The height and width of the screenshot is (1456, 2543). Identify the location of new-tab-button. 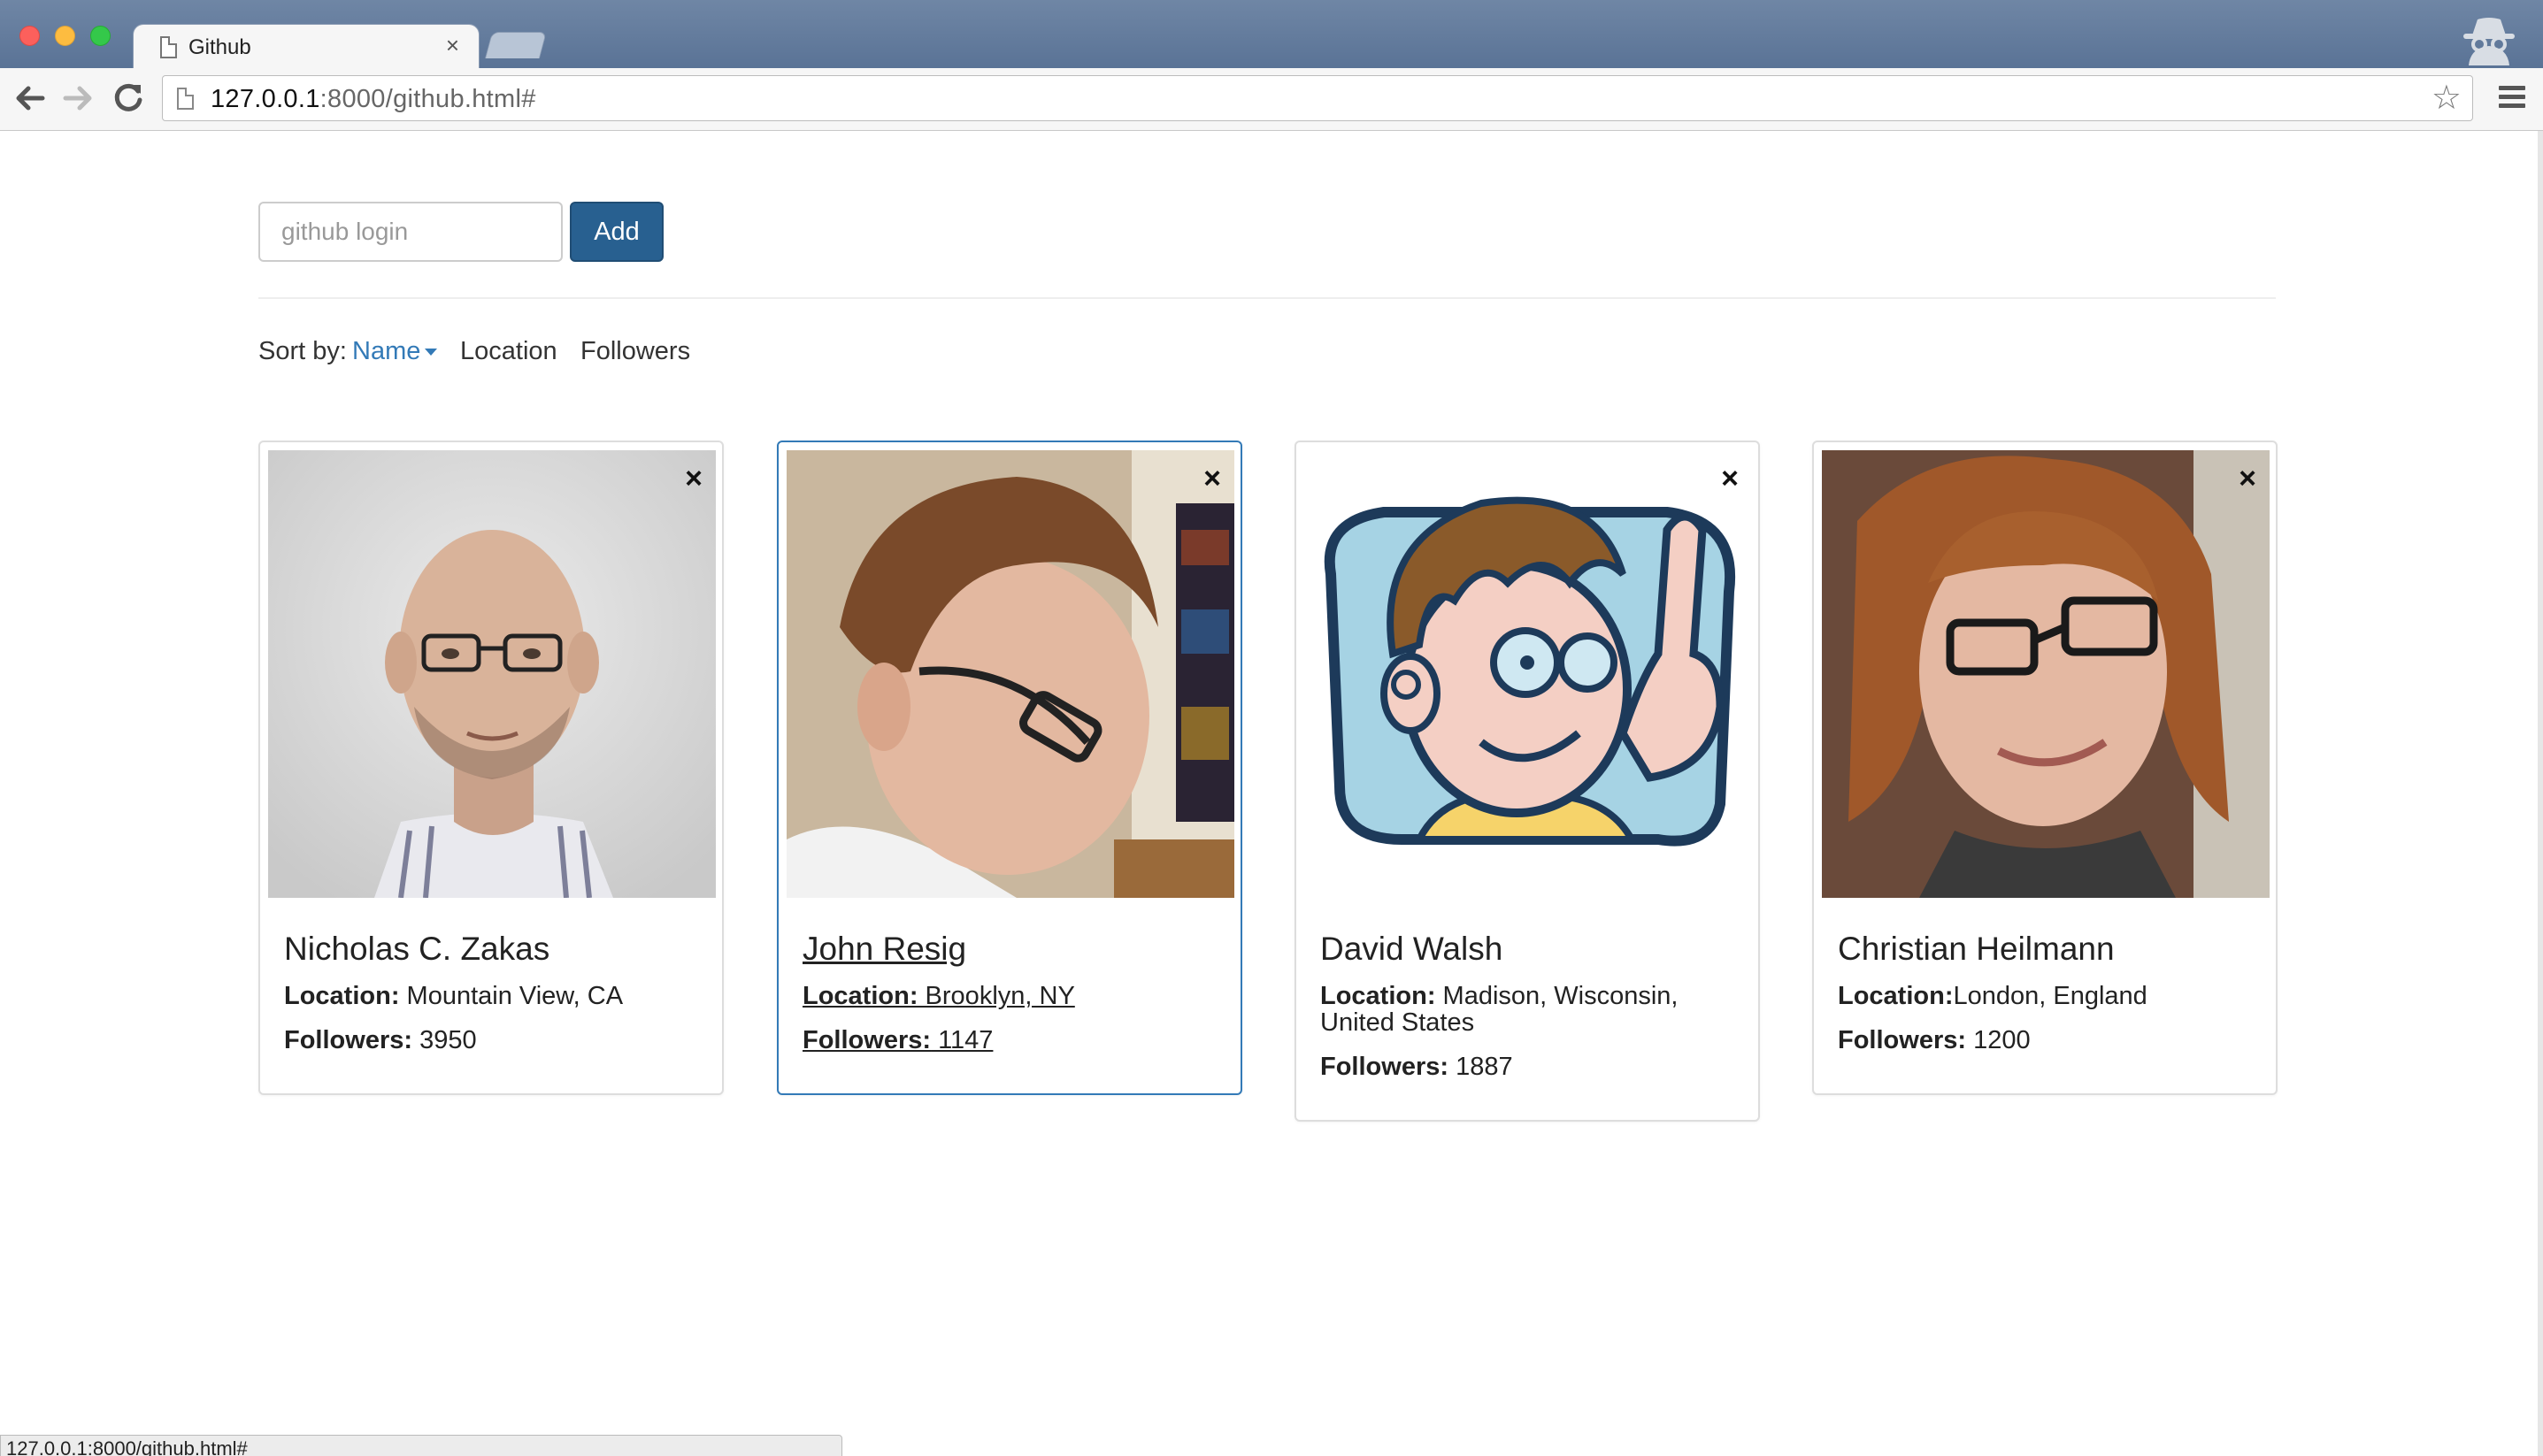
(516, 45).